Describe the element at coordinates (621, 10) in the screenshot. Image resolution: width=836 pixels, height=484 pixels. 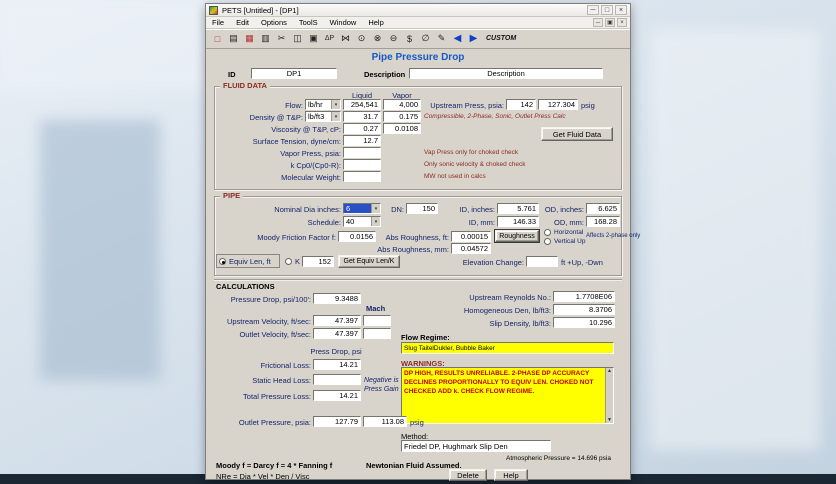
I see `close-button: ×` at that location.